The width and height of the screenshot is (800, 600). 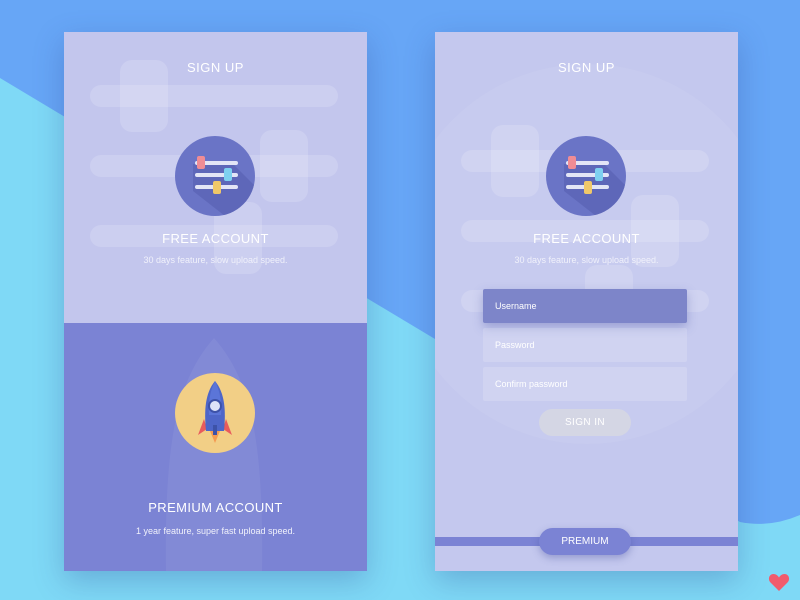 What do you see at coordinates (585, 345) in the screenshot?
I see `password-input: Password` at bounding box center [585, 345].